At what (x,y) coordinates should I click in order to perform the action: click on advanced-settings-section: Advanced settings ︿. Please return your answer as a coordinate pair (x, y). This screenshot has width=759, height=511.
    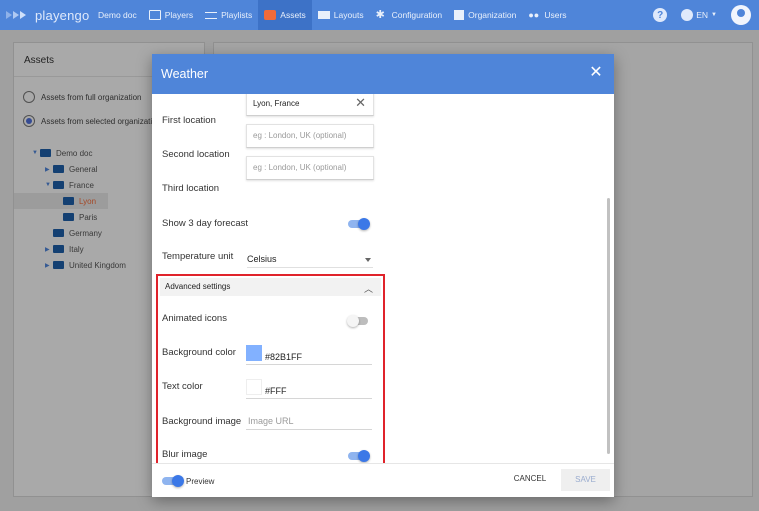
    Looking at the image, I should click on (270, 368).